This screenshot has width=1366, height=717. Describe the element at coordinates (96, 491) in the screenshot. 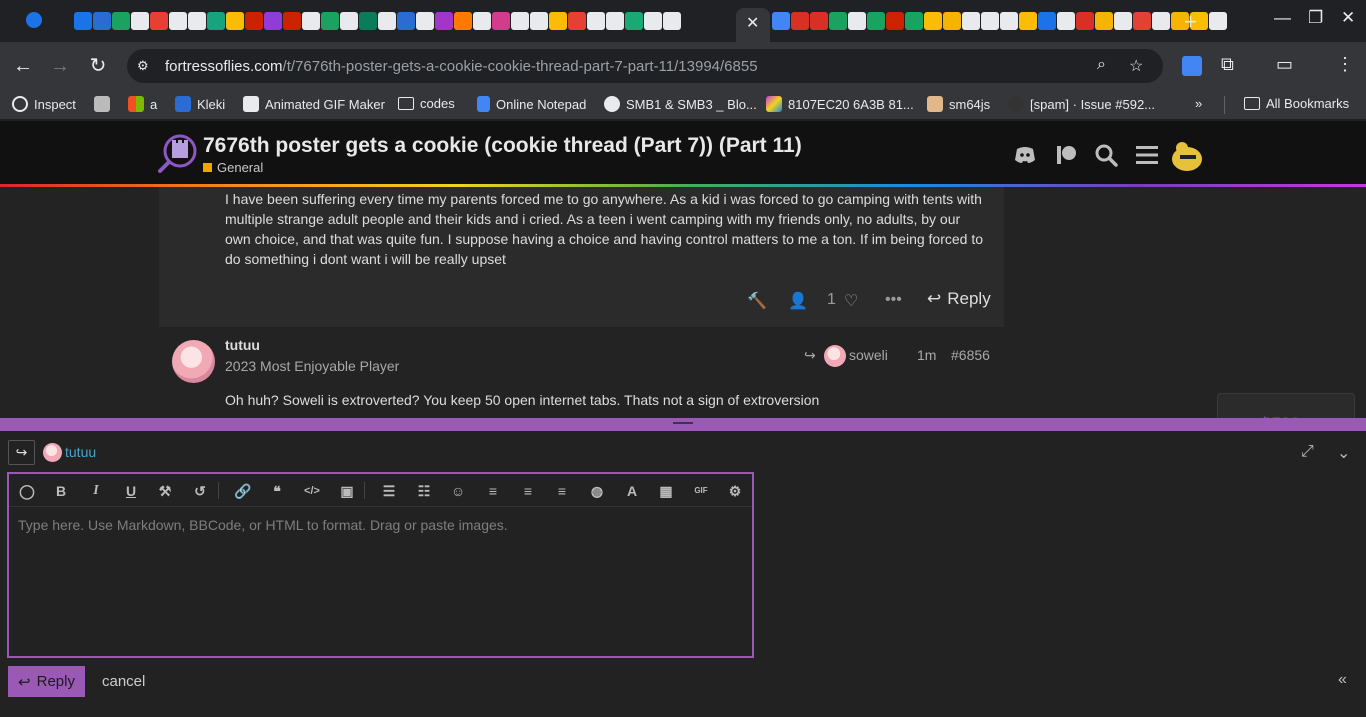

I see `italic-icon: I` at that location.